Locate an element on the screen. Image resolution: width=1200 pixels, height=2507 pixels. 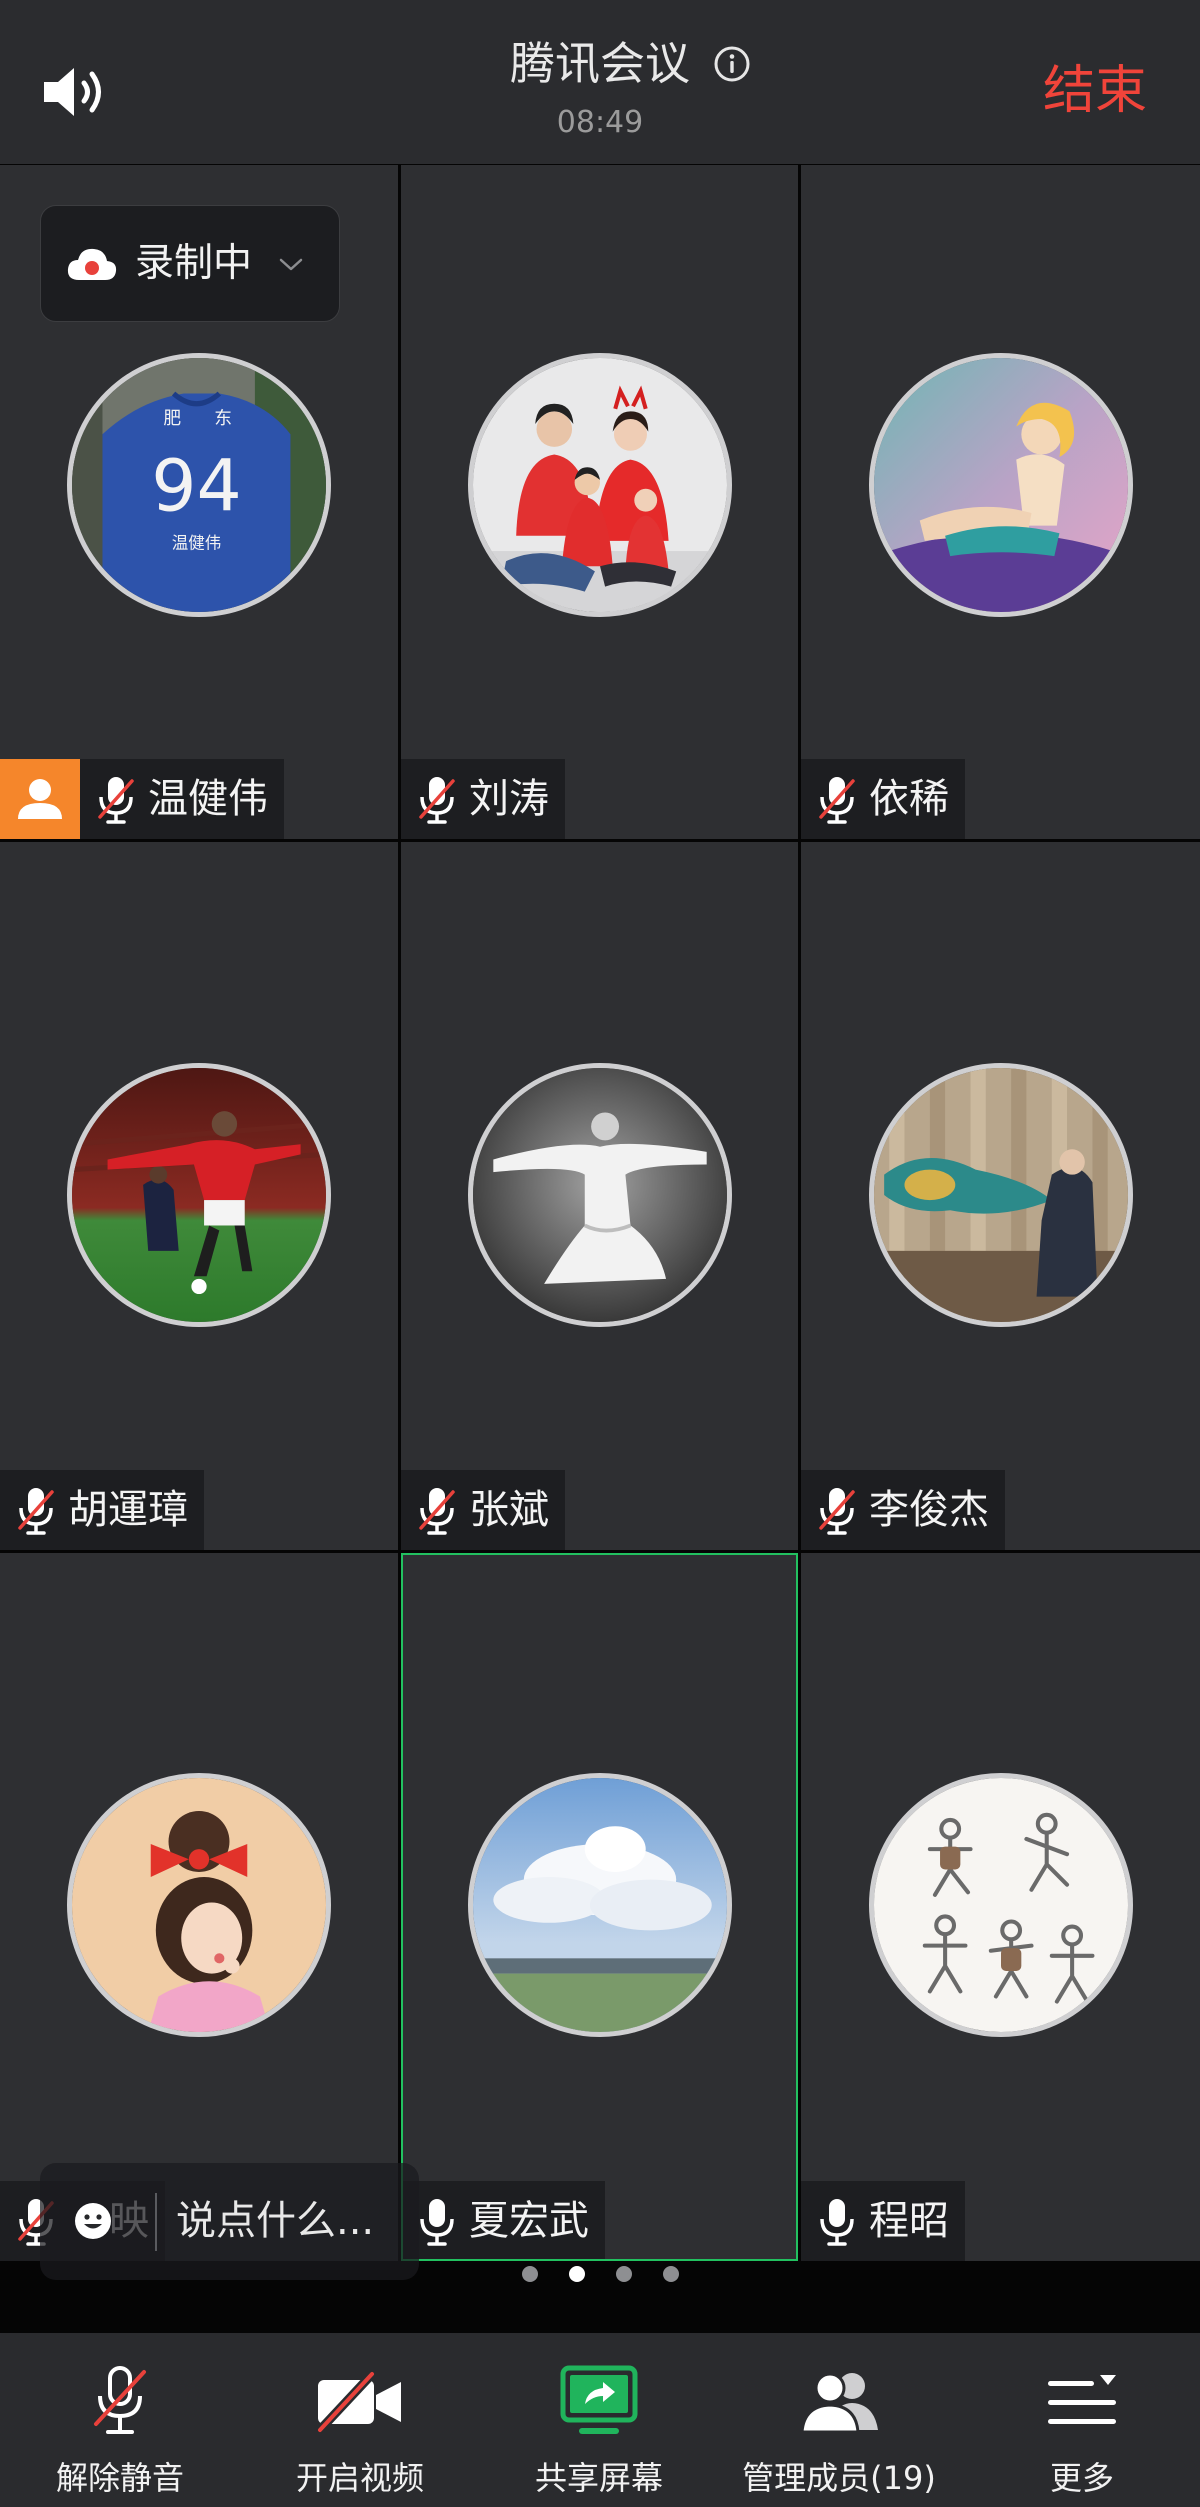
page-dot-active is located at coordinates (576, 2274).